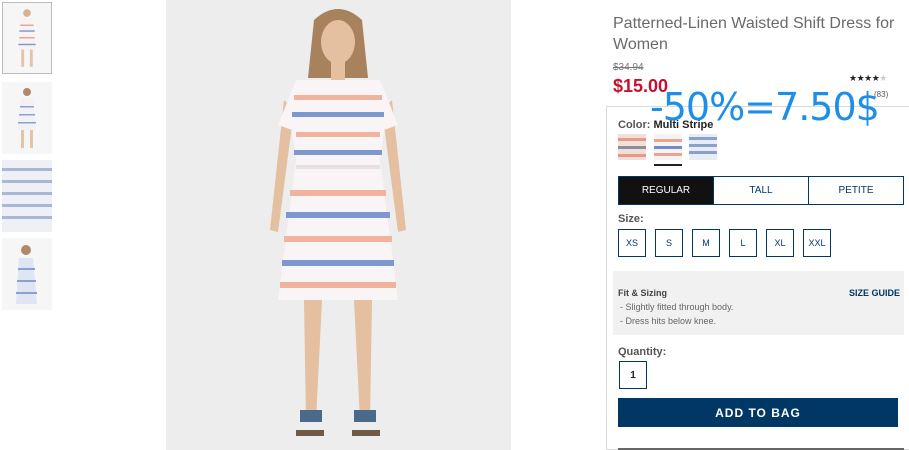 The width and height of the screenshot is (909, 450). What do you see at coordinates (817, 243) in the screenshot?
I see `size-xxl-button: XXL` at bounding box center [817, 243].